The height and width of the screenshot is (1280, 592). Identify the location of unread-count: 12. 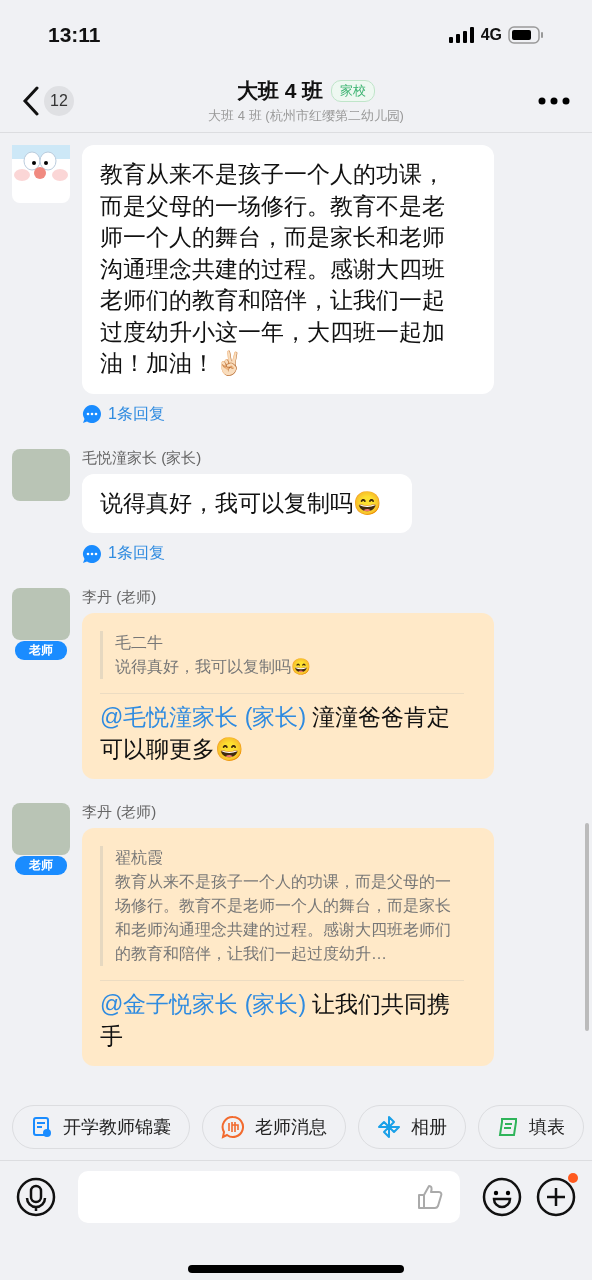
(59, 101).